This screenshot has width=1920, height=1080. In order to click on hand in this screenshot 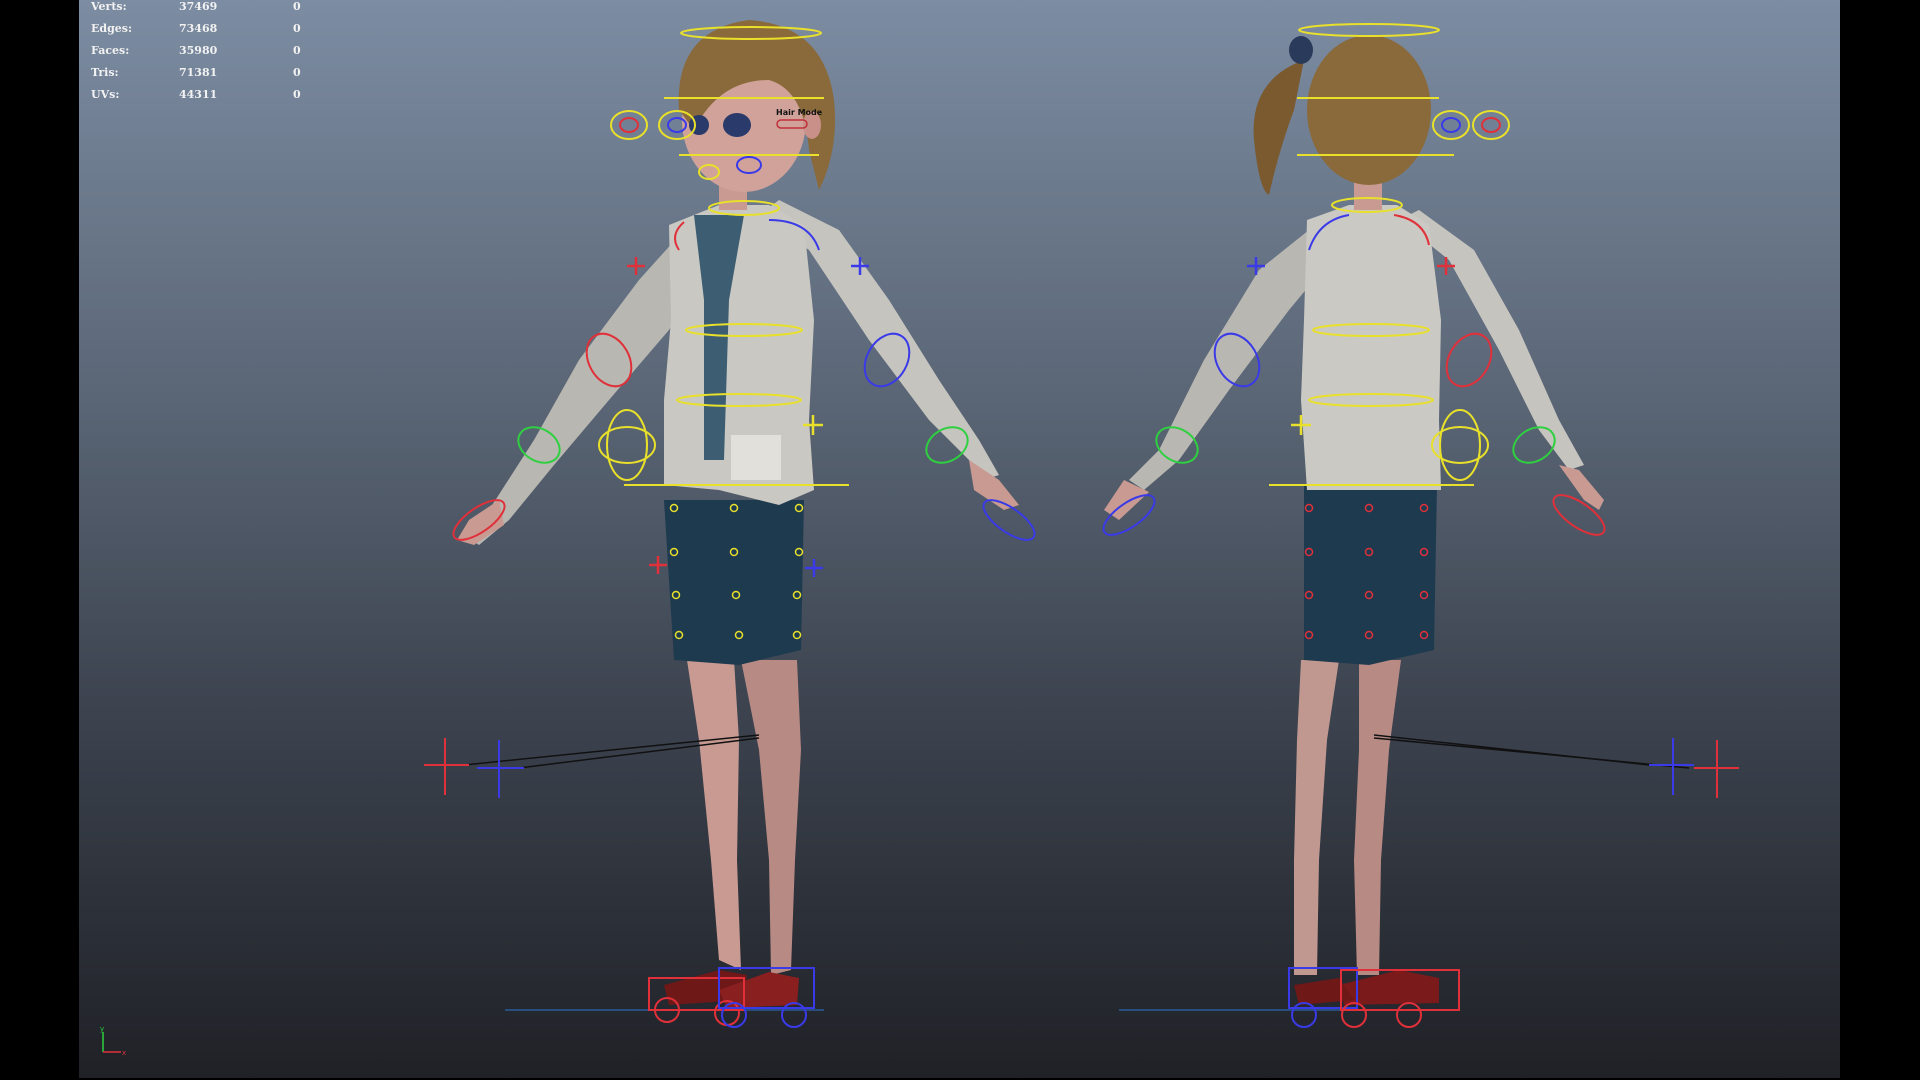, I will do `click(480, 522)`.